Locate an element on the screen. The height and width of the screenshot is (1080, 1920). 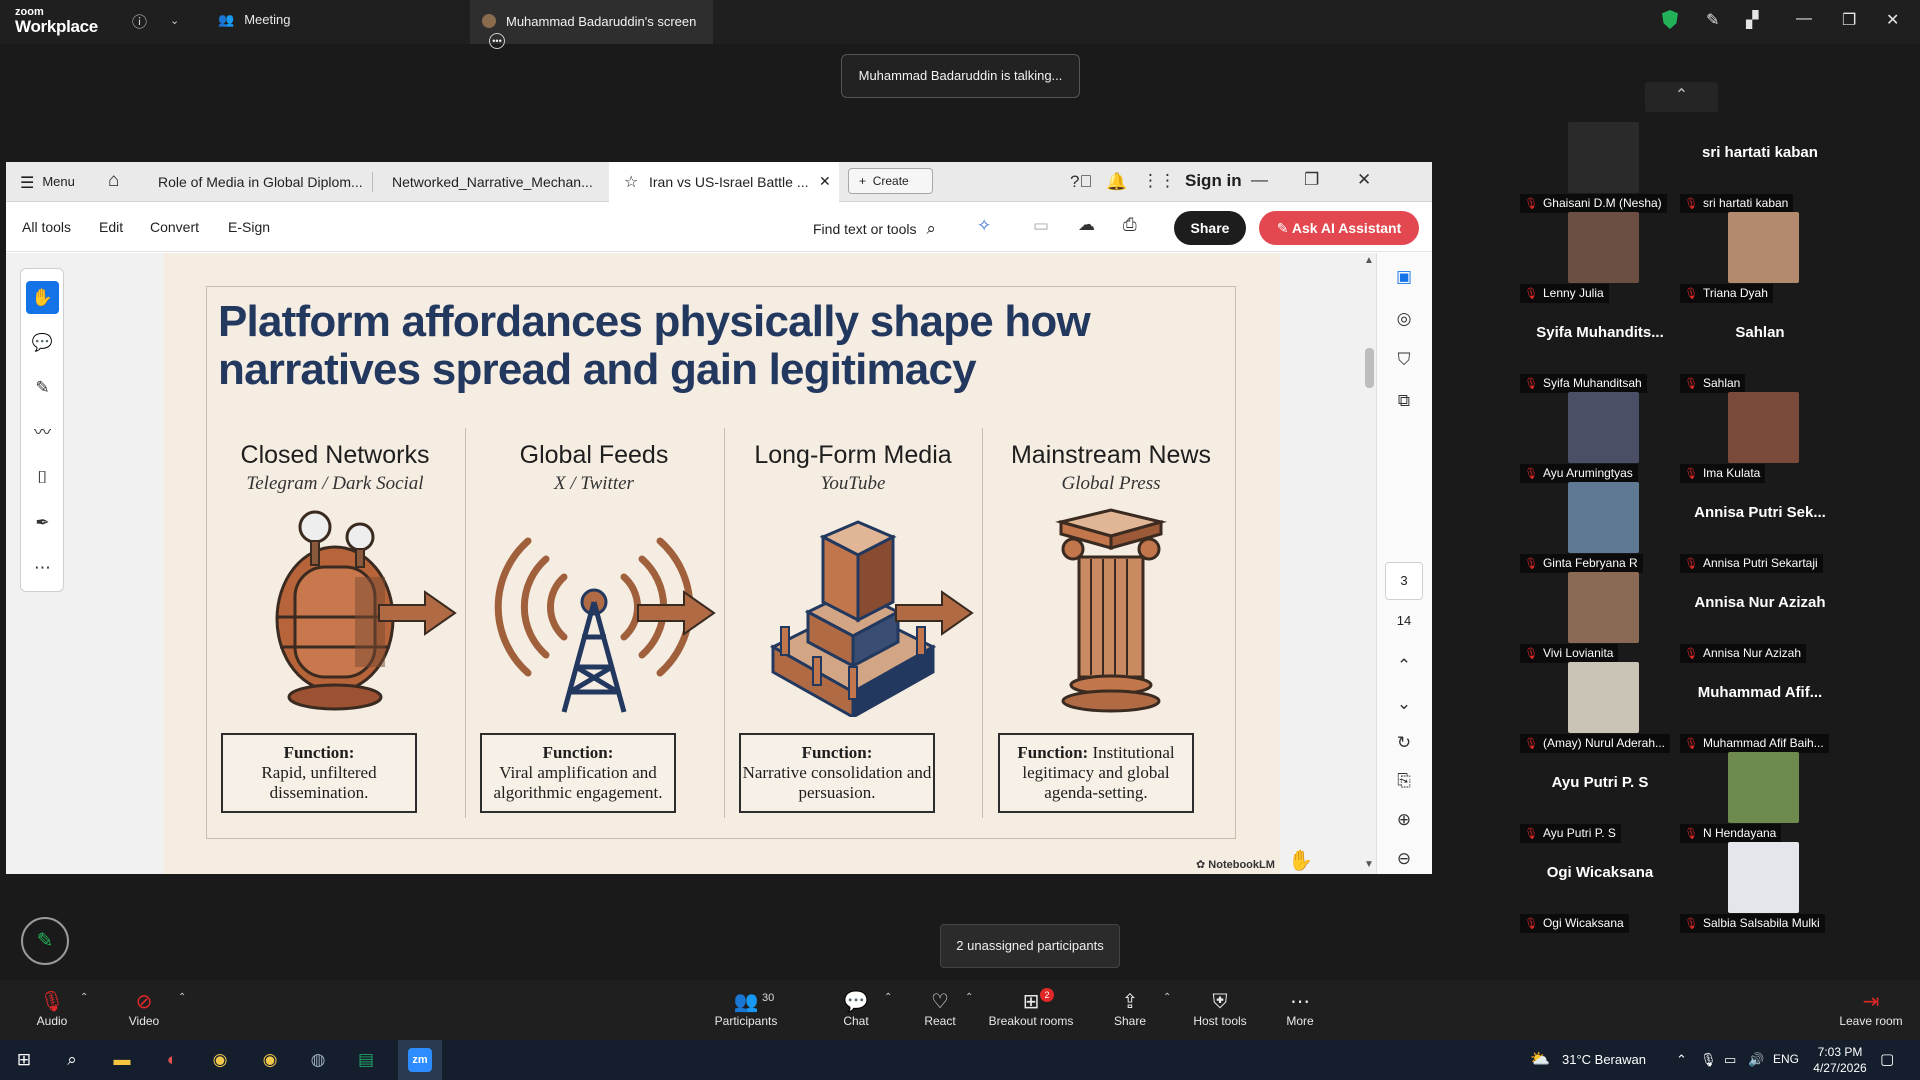
help-icon: ?⃝ is located at coordinates (1081, 182).